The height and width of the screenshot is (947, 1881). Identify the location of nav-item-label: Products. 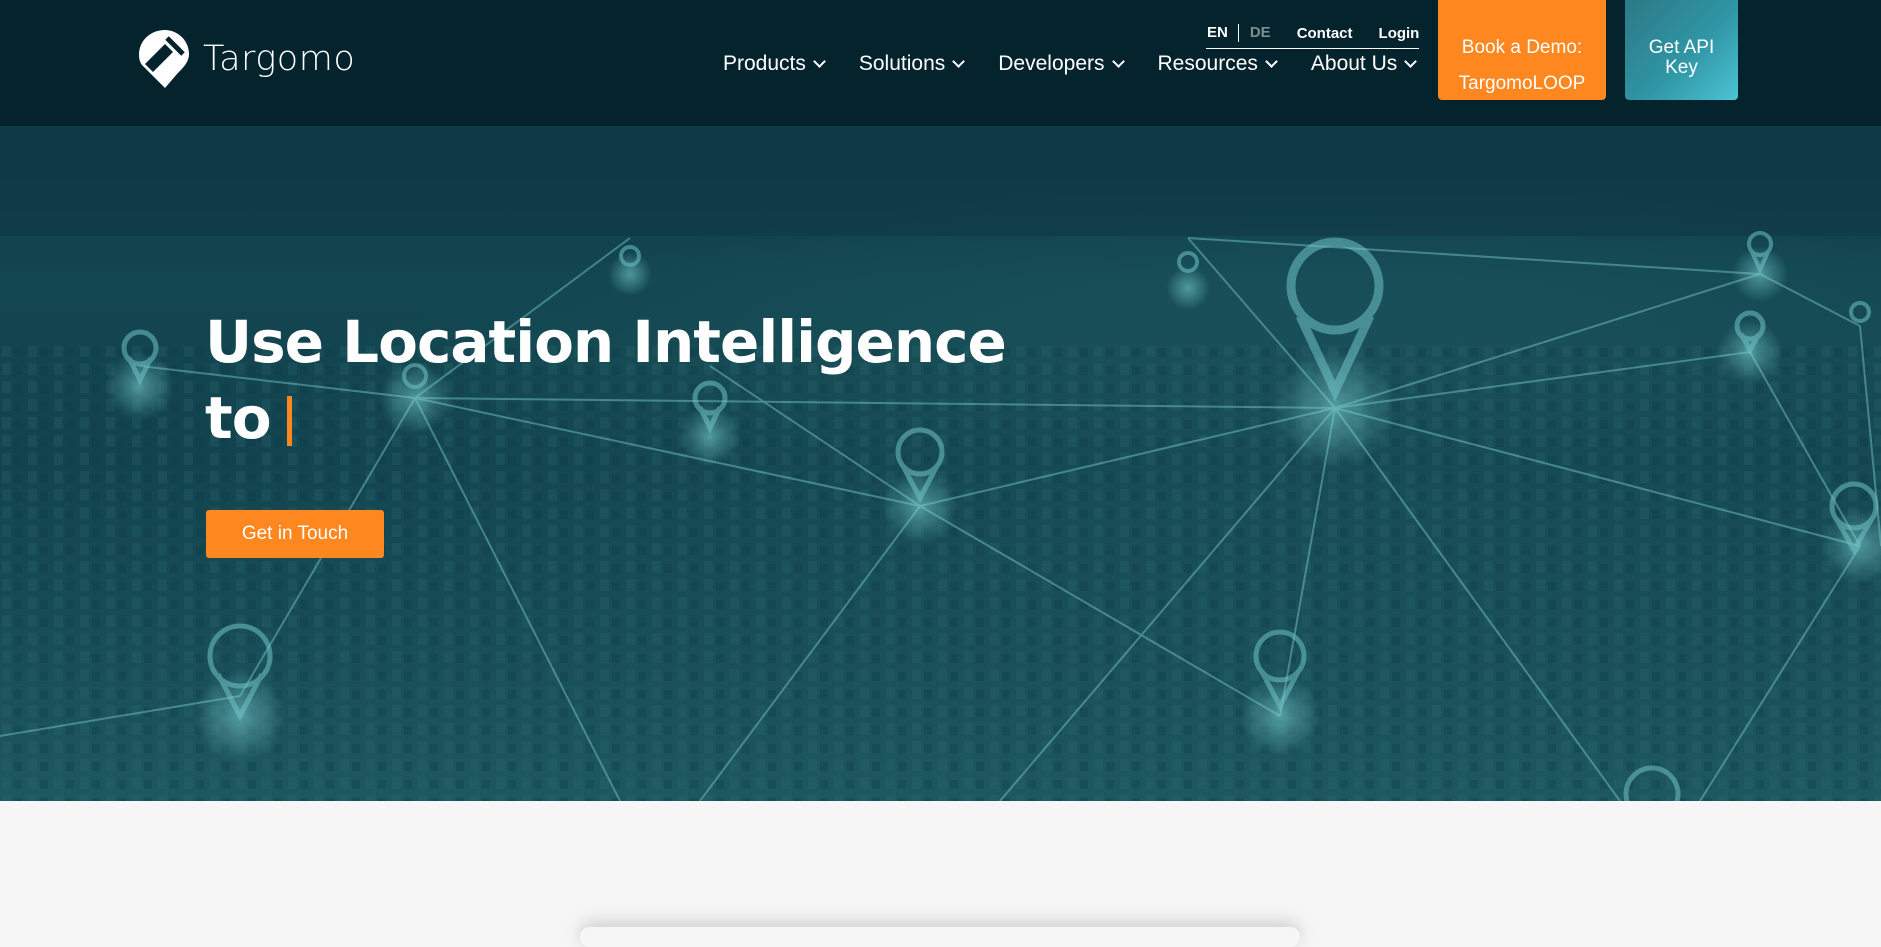
(764, 63).